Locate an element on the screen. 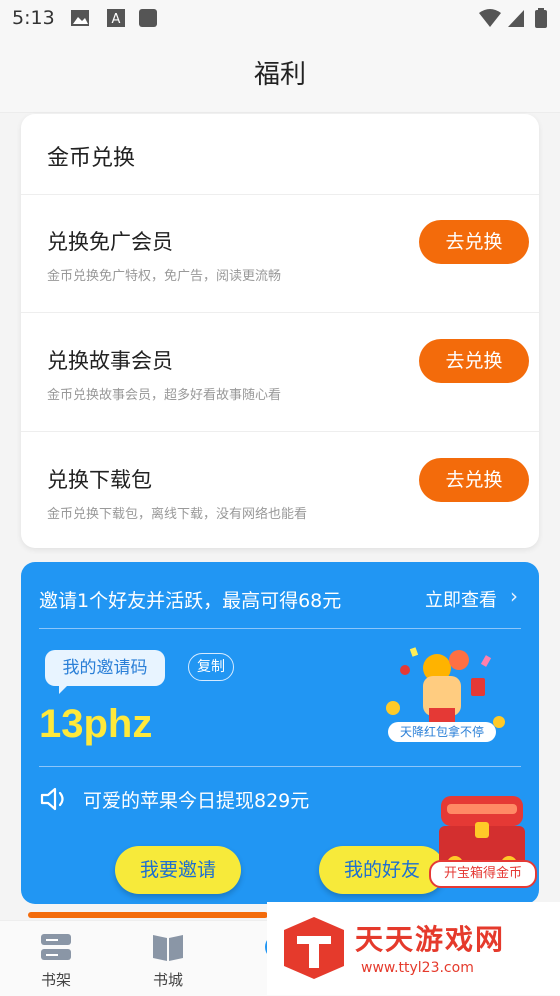 Image resolution: width=560 pixels, height=996 pixels. chest-label: 开宝箱得金币 is located at coordinates (483, 874).